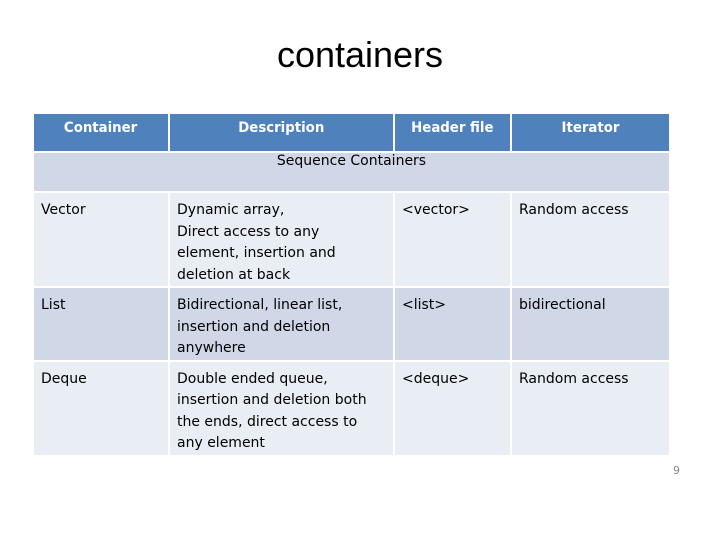 The image size is (720, 540). I want to click on description-line: element, insertion and, so click(256, 253).